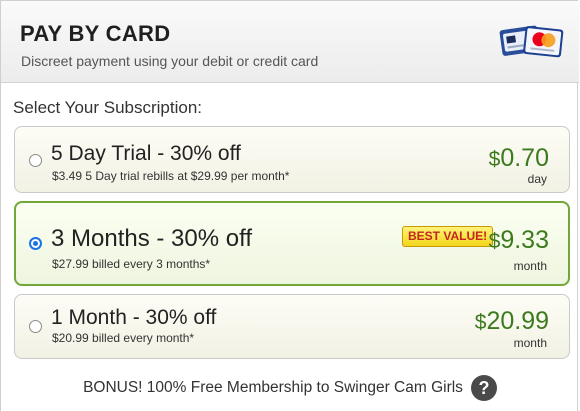 This screenshot has width=580, height=411. I want to click on best-value-badge: BEST VALUE!, so click(448, 236).